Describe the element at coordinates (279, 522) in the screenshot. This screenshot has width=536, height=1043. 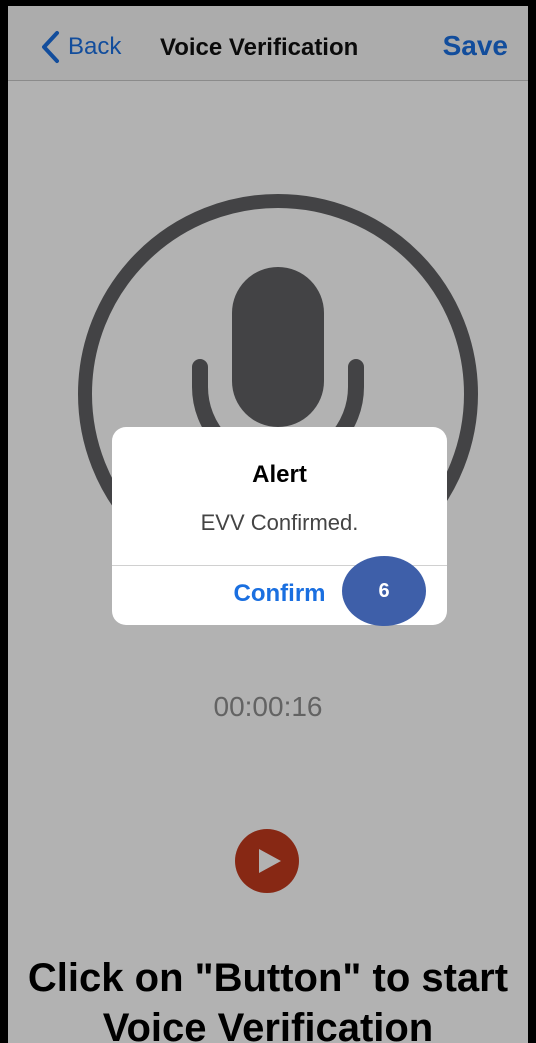
I see `alert-message: EVV Confirmed.` at that location.